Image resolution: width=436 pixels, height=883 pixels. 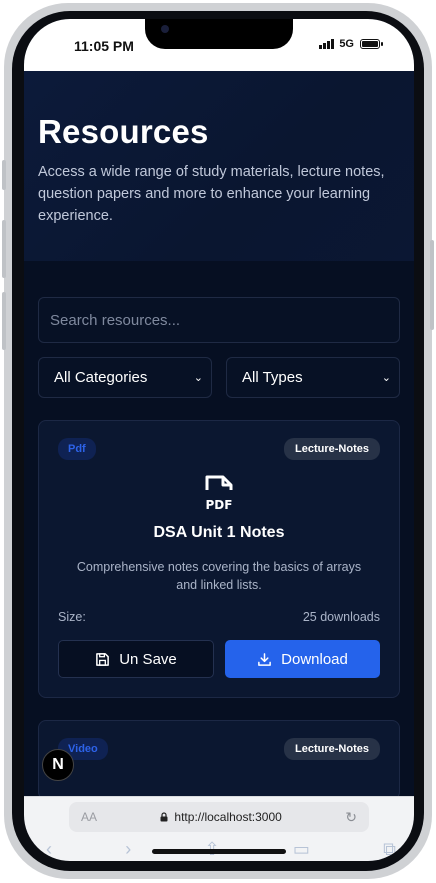 I want to click on status-indicators: 5G, so click(x=351, y=44).